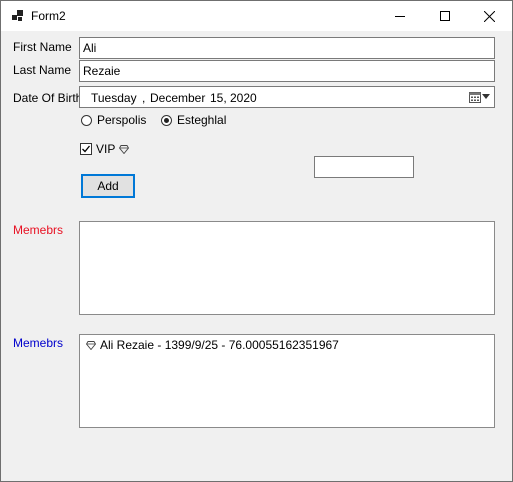 The height and width of the screenshot is (482, 513). Describe the element at coordinates (486, 96) in the screenshot. I see `dropdown-arrow-icon` at that location.